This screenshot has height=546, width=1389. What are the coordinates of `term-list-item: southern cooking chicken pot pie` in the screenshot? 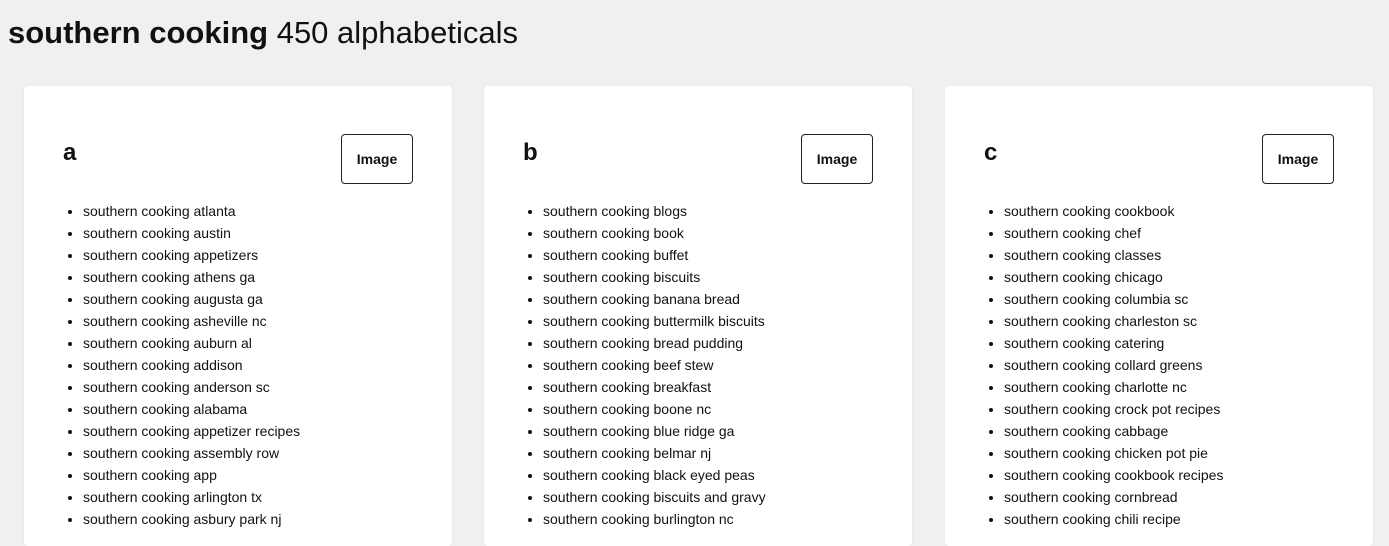 It's located at (1113, 453).